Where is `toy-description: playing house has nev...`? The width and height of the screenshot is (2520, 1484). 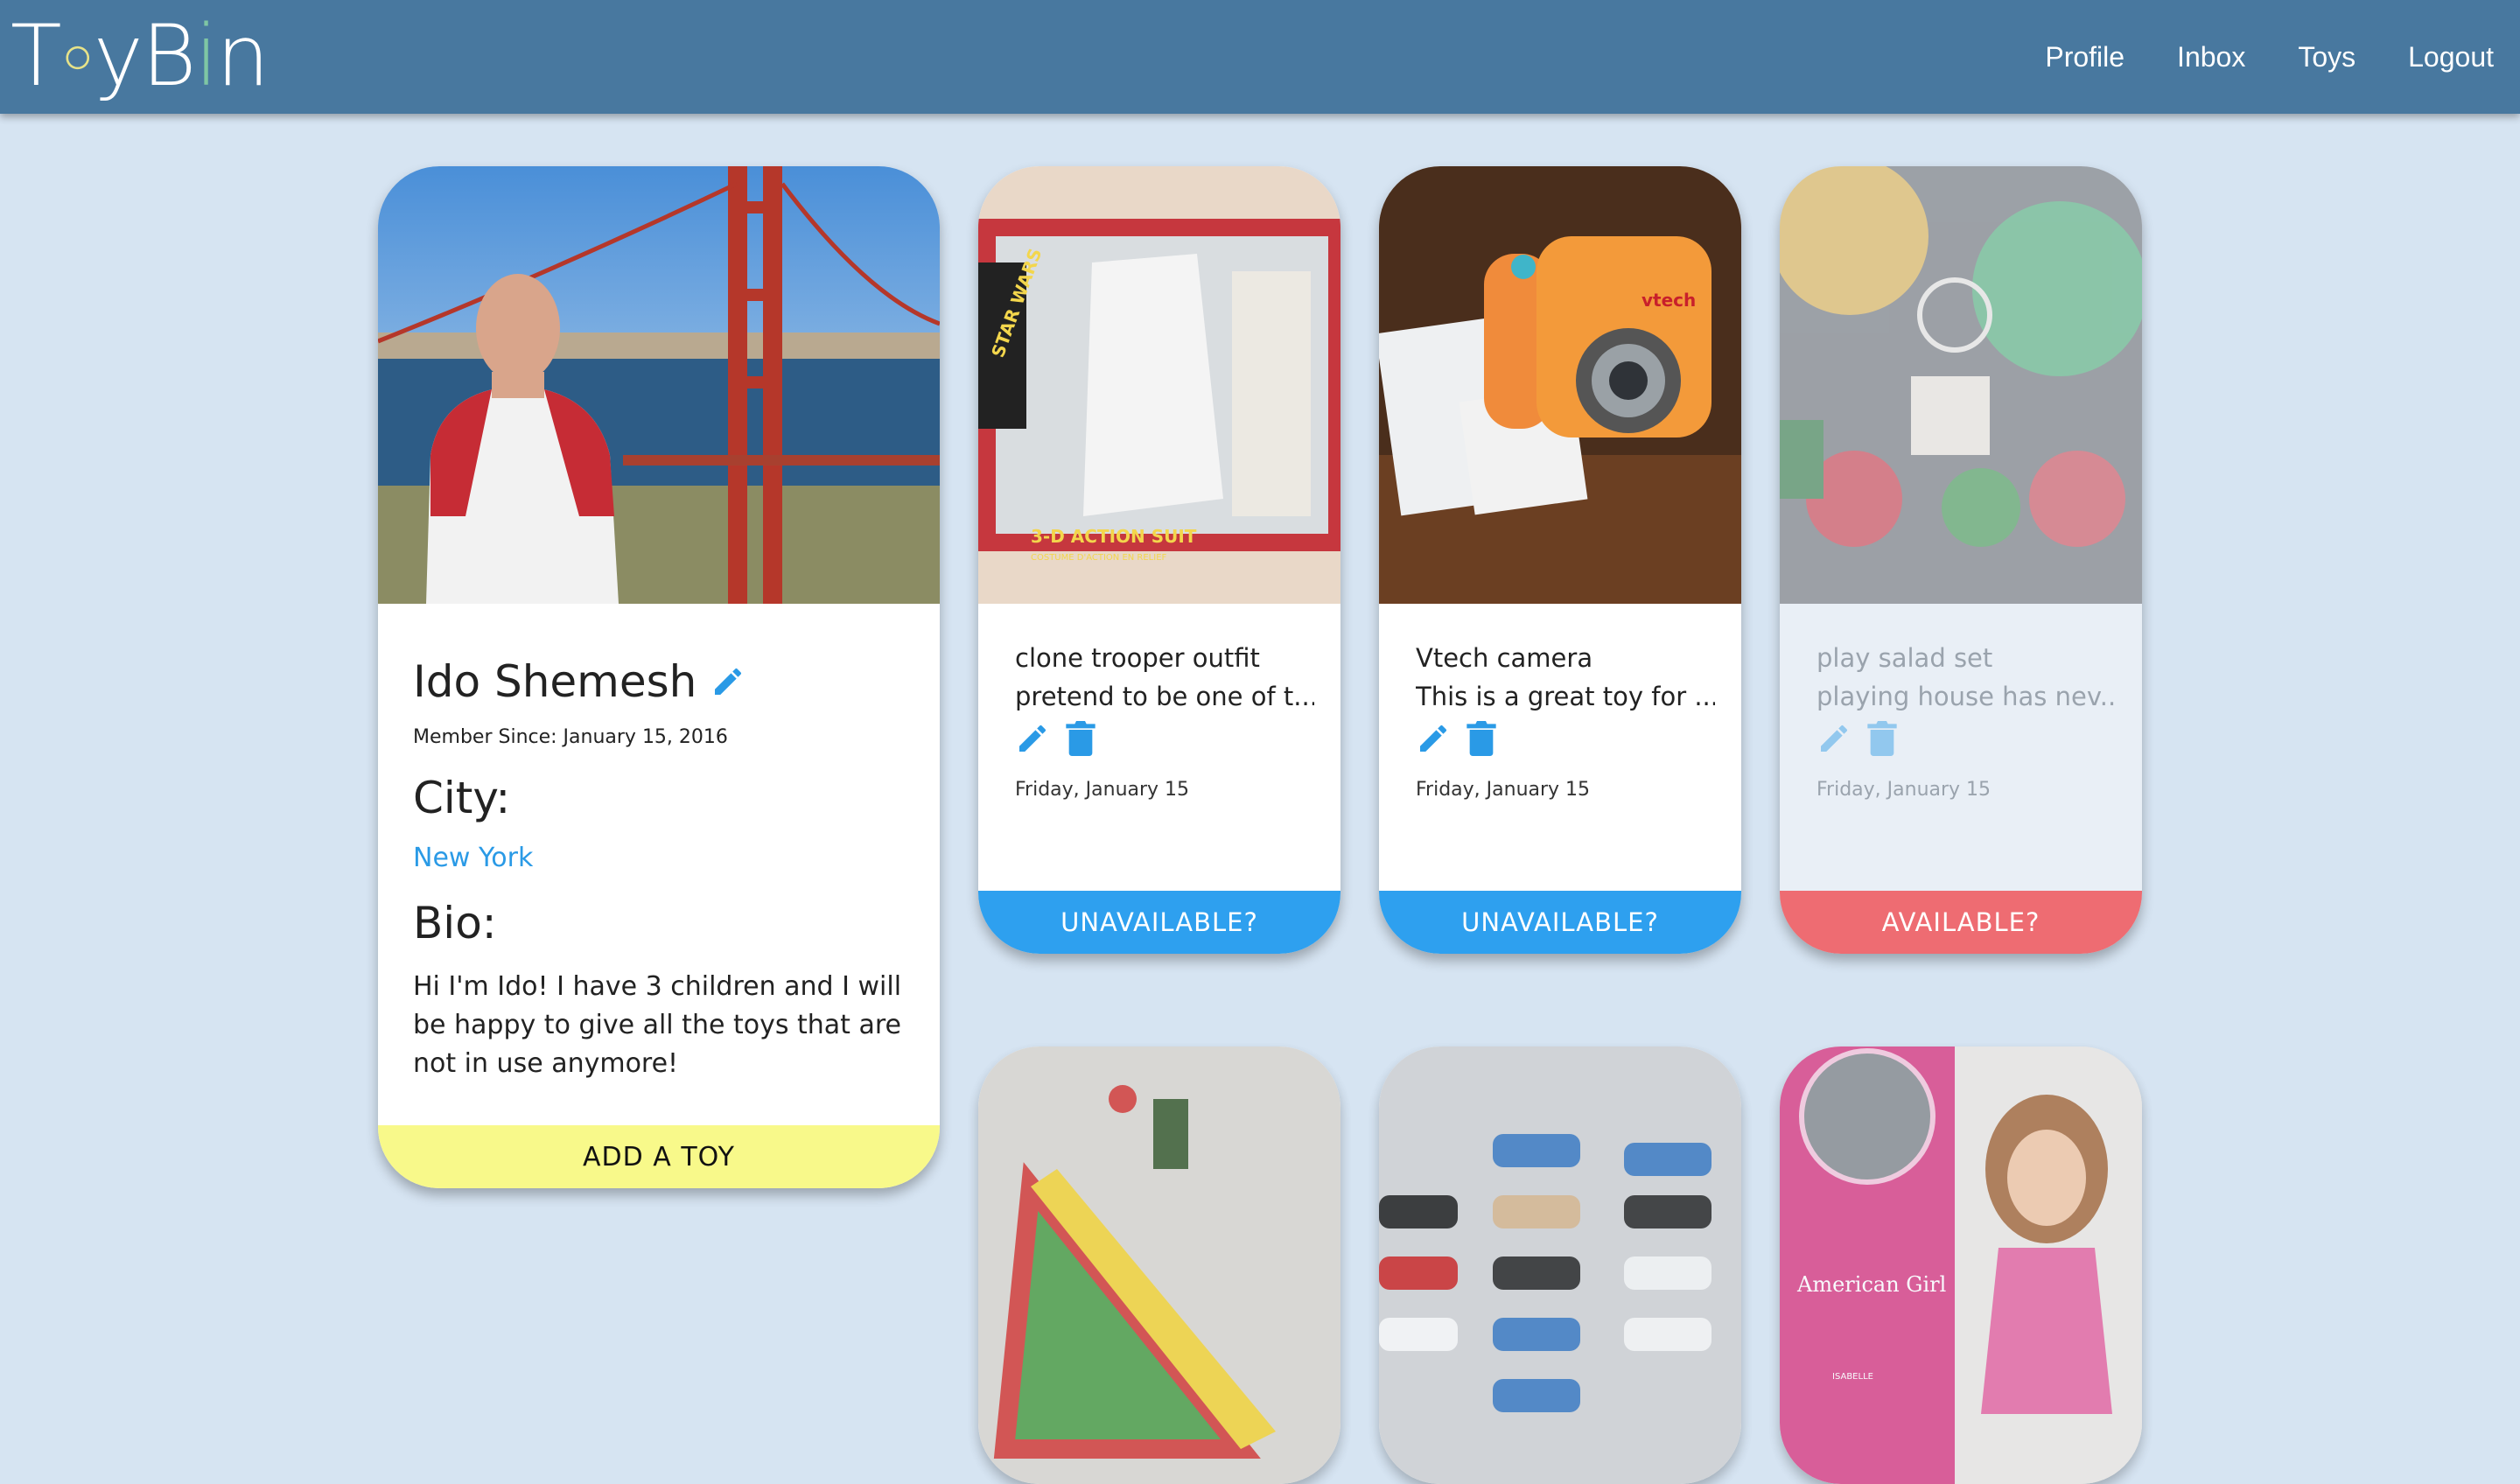 toy-description: playing house has nev... is located at coordinates (1966, 696).